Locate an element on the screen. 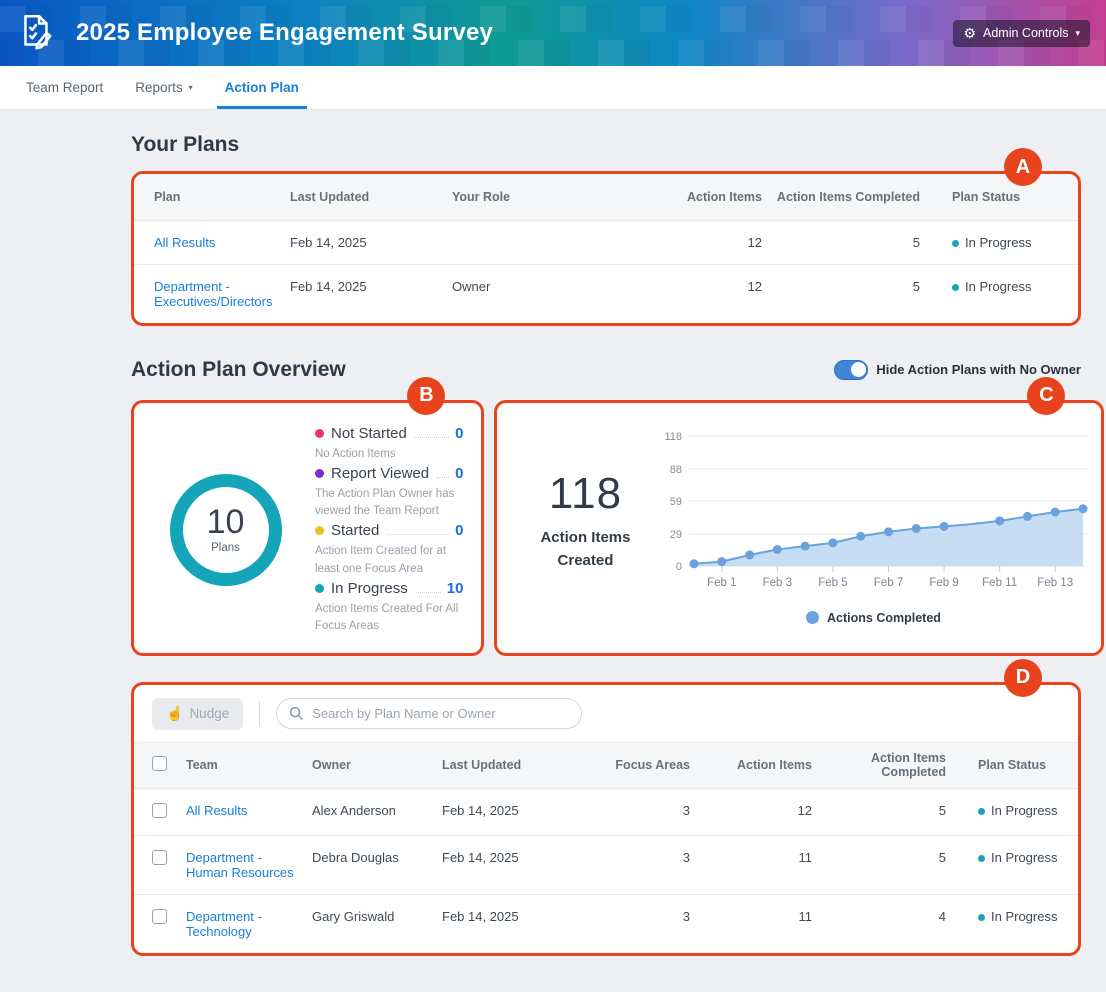  owner-cell: Debra Douglas is located at coordinates (373, 865).